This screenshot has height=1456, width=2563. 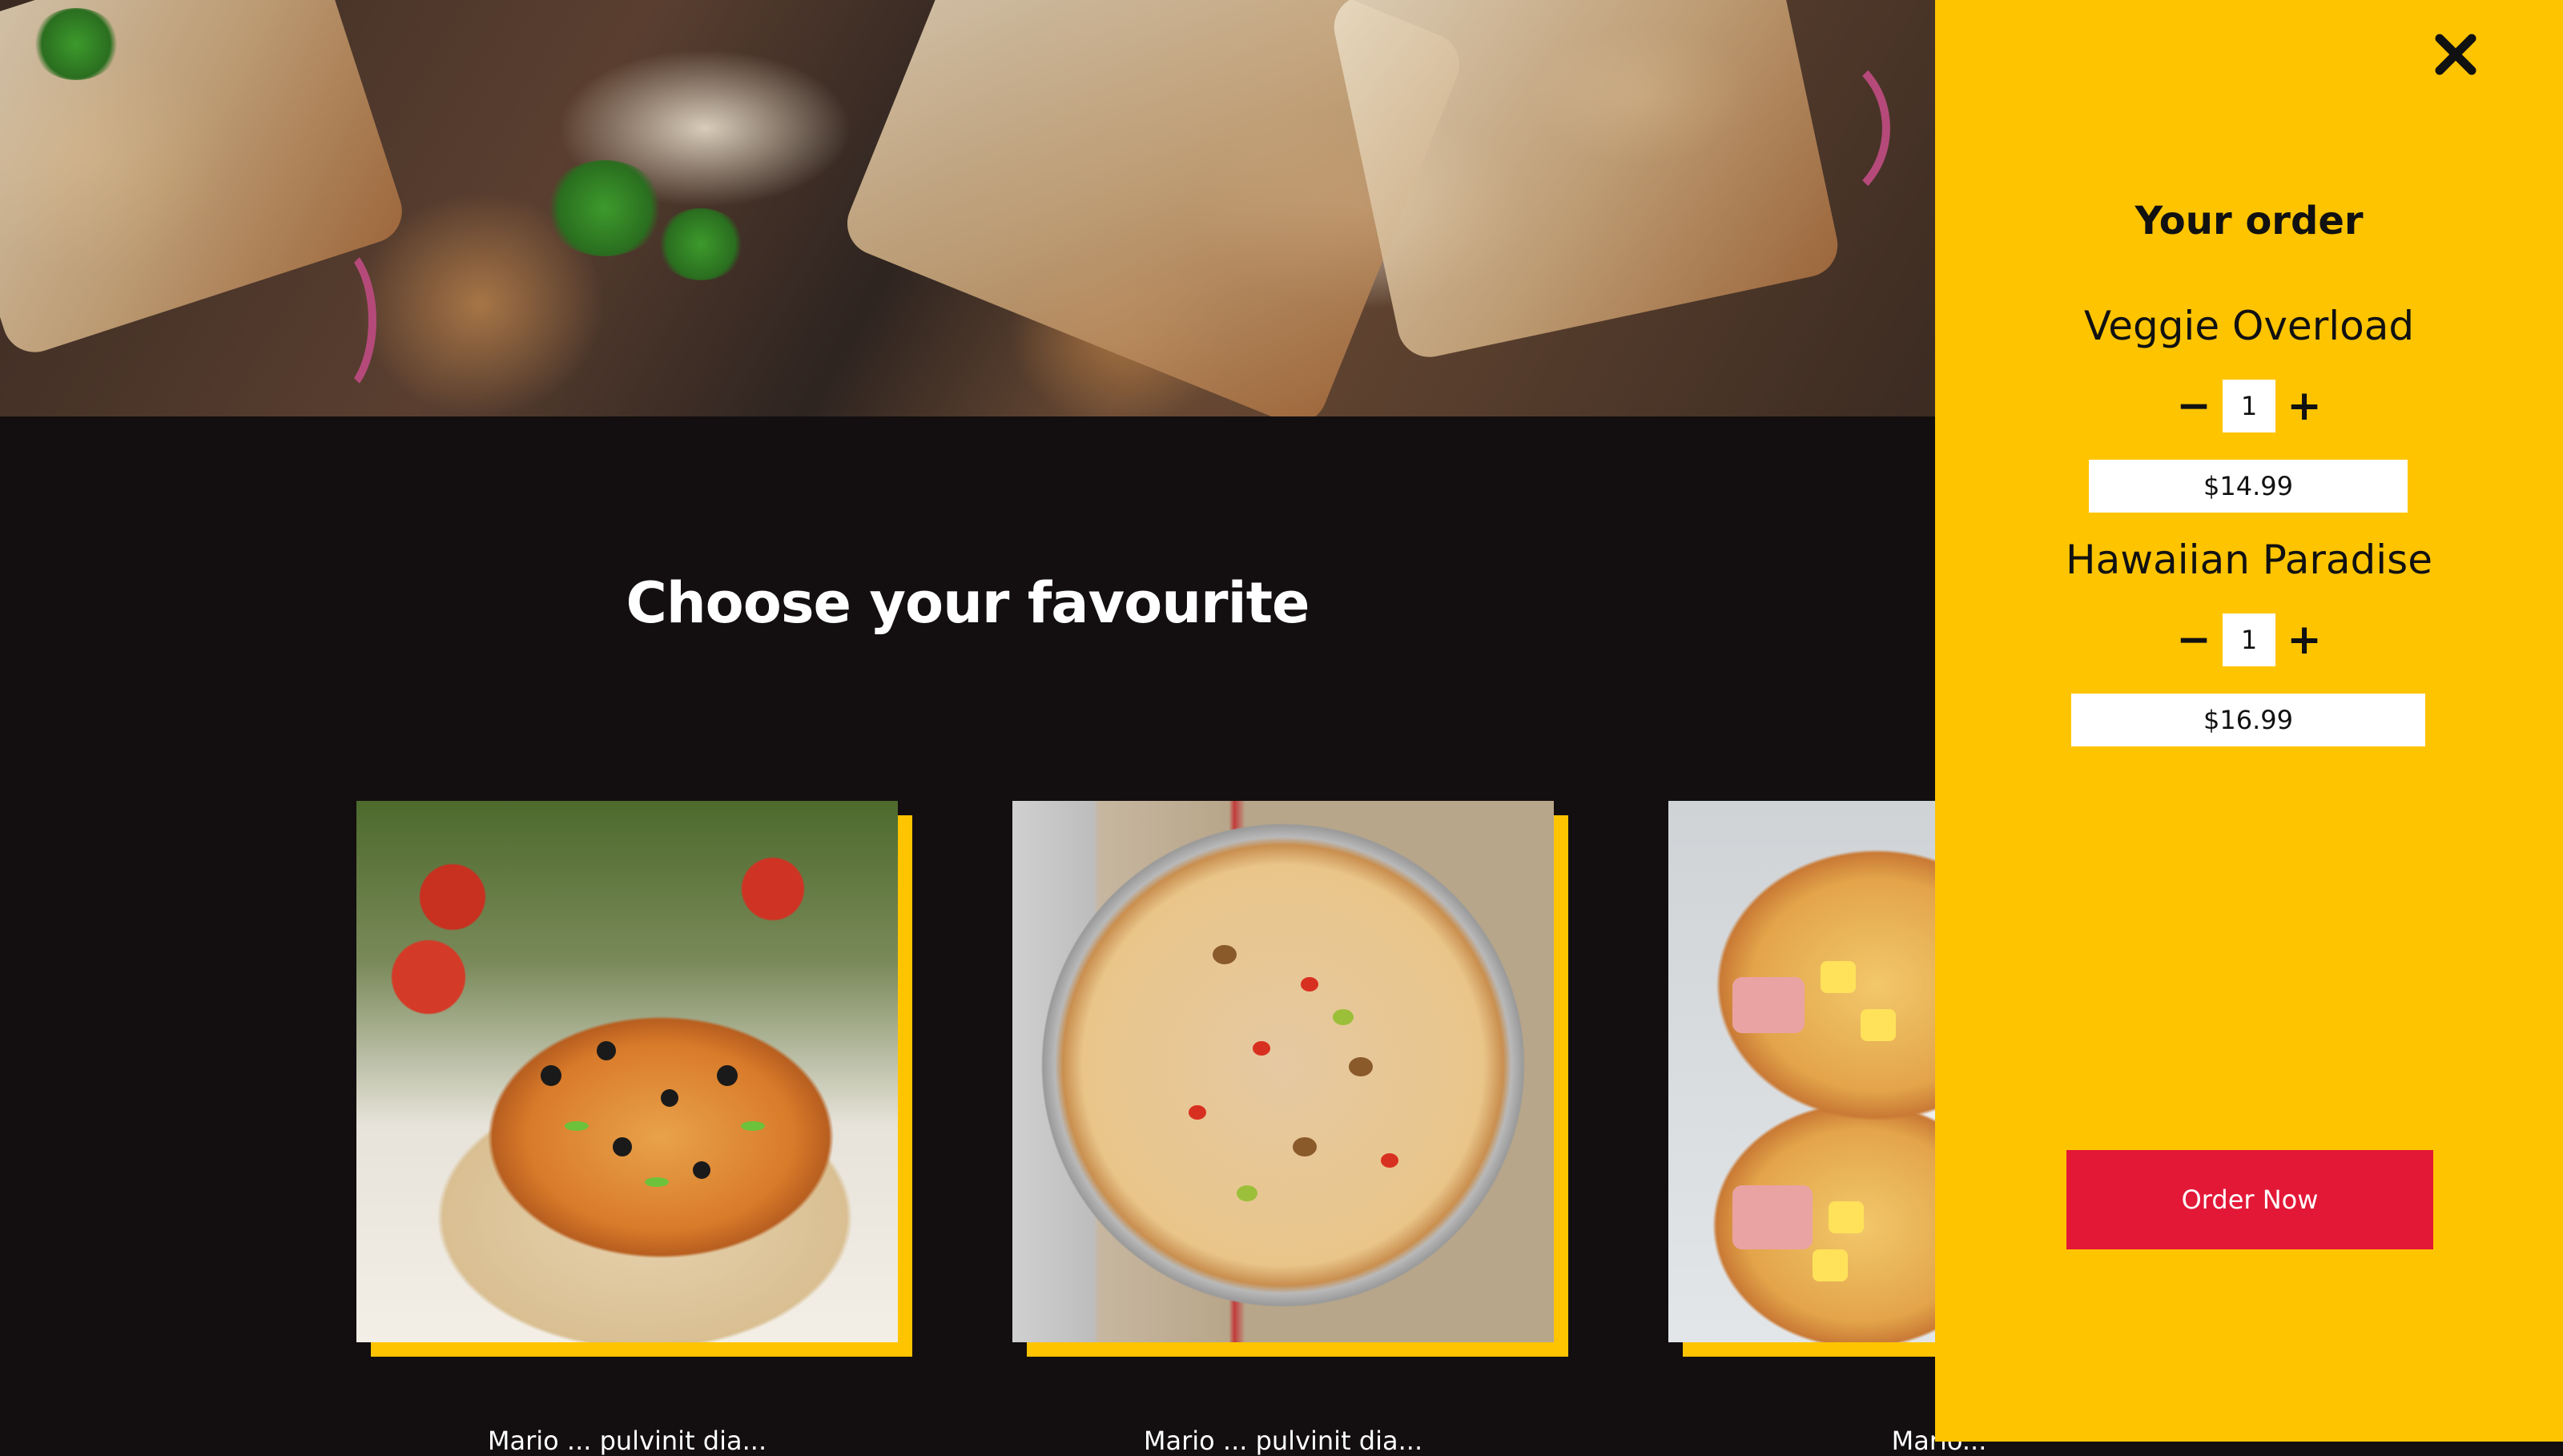 What do you see at coordinates (2249, 326) in the screenshot?
I see `order-item-name: Veggie Overload` at bounding box center [2249, 326].